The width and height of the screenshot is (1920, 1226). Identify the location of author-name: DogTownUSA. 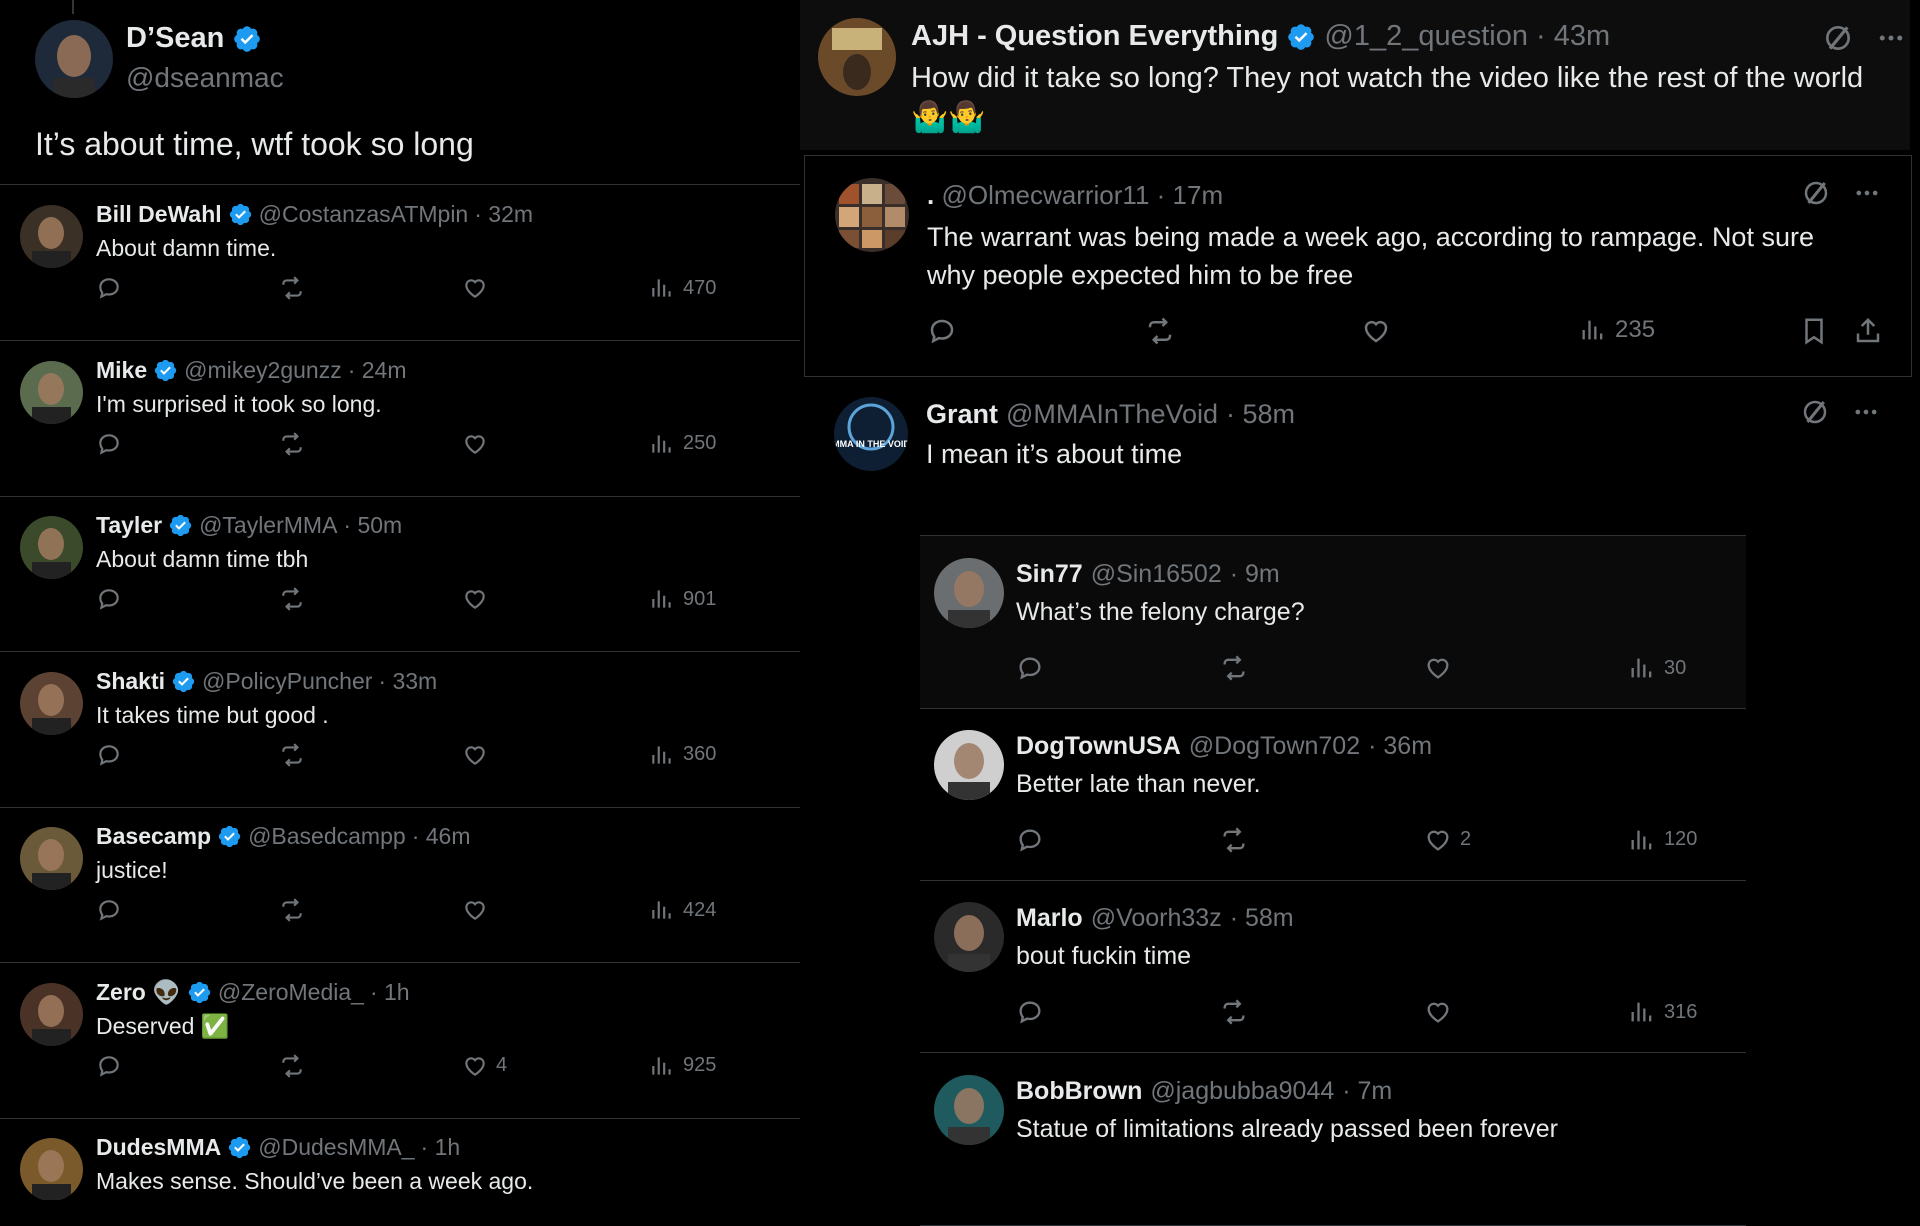
(1098, 746).